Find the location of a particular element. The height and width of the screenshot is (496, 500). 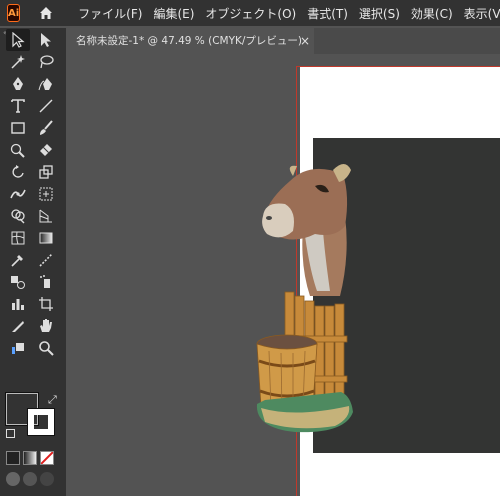

shape-builder-tool-icon is located at coordinates (18, 216).